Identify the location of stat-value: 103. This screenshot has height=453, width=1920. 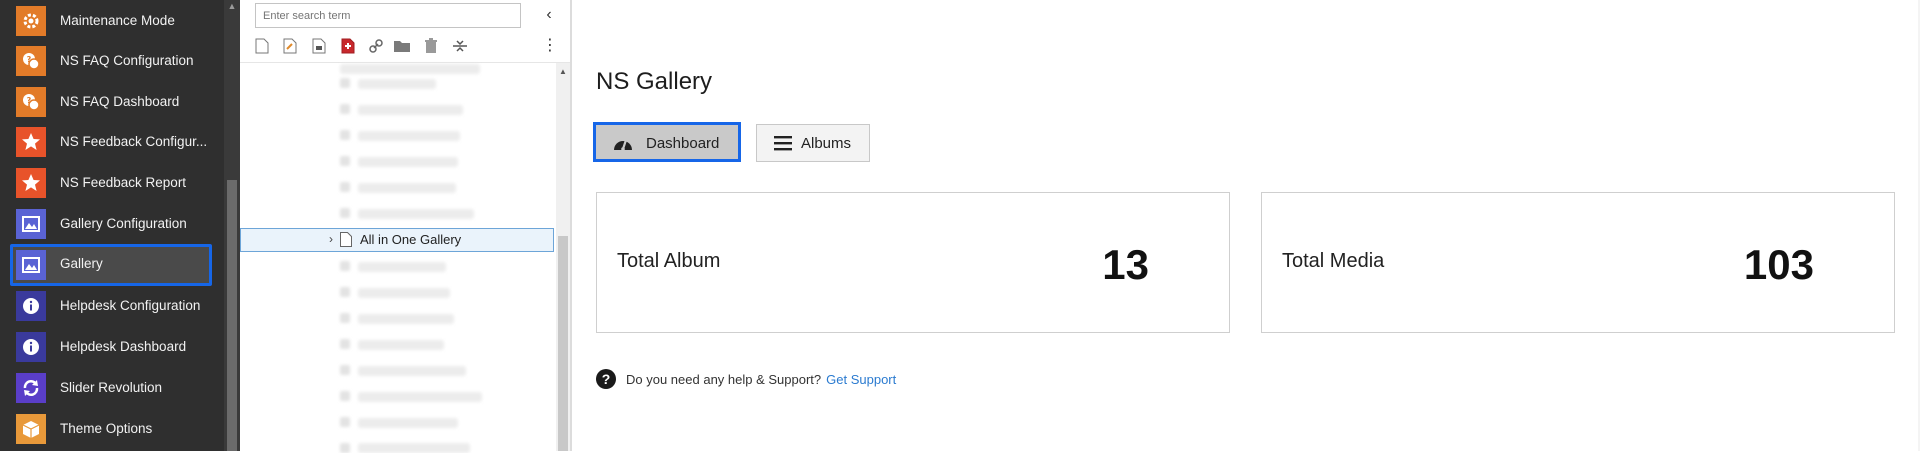
(1778, 264).